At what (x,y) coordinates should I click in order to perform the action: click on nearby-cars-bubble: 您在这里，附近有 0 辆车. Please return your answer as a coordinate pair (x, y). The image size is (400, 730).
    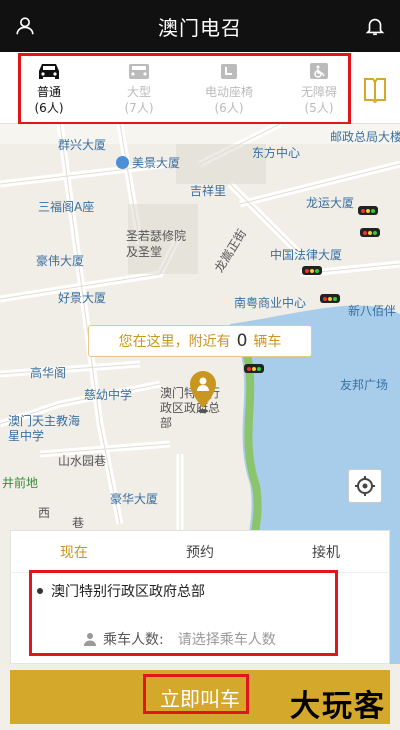
    Looking at the image, I should click on (200, 341).